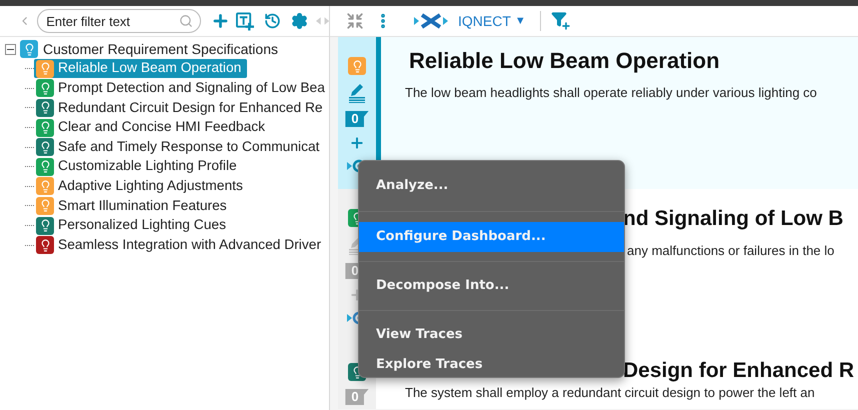 The image size is (858, 410). What do you see at coordinates (141, 186) in the screenshot?
I see `tree-item: Adaptive Lighting Adjustments` at bounding box center [141, 186].